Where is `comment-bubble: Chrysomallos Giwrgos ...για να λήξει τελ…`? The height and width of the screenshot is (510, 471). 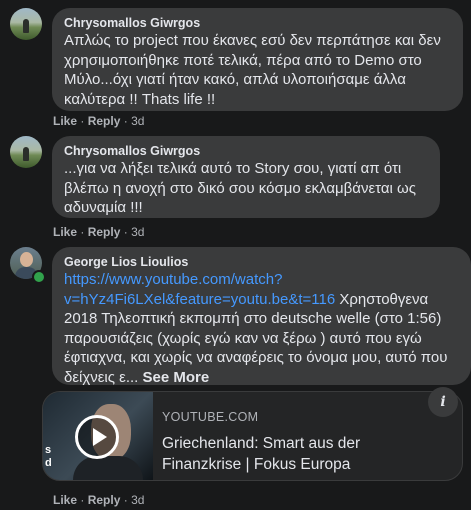 comment-bubble: Chrysomallos Giwrgos ...για να λήξει τελ… is located at coordinates (246, 177).